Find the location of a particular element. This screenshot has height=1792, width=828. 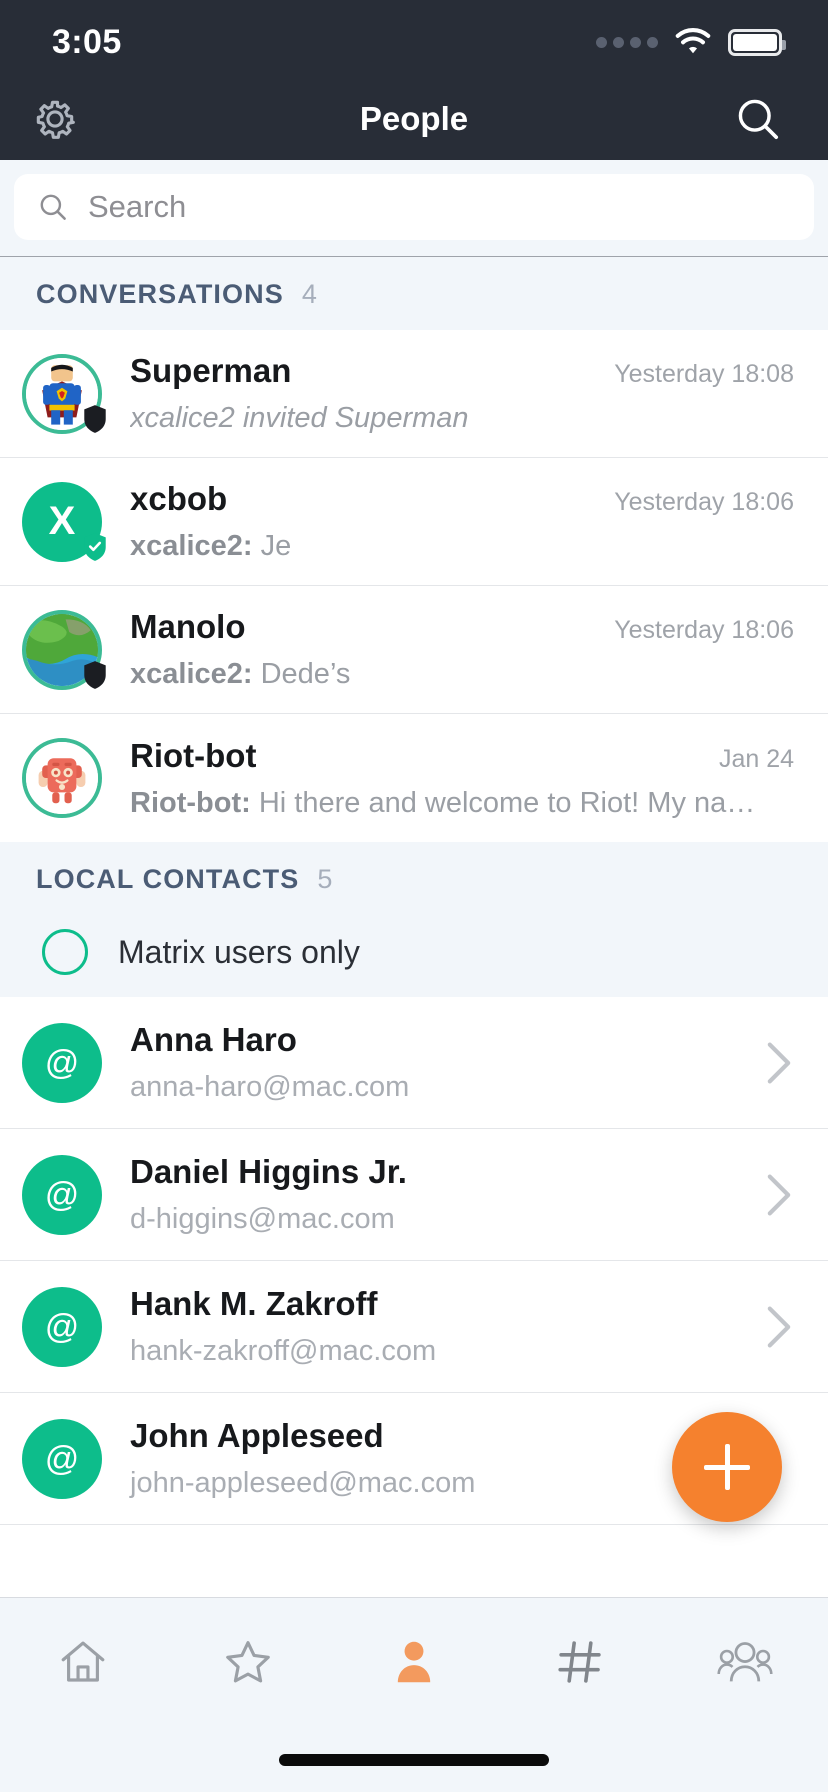

add-button is located at coordinates (727, 1467).